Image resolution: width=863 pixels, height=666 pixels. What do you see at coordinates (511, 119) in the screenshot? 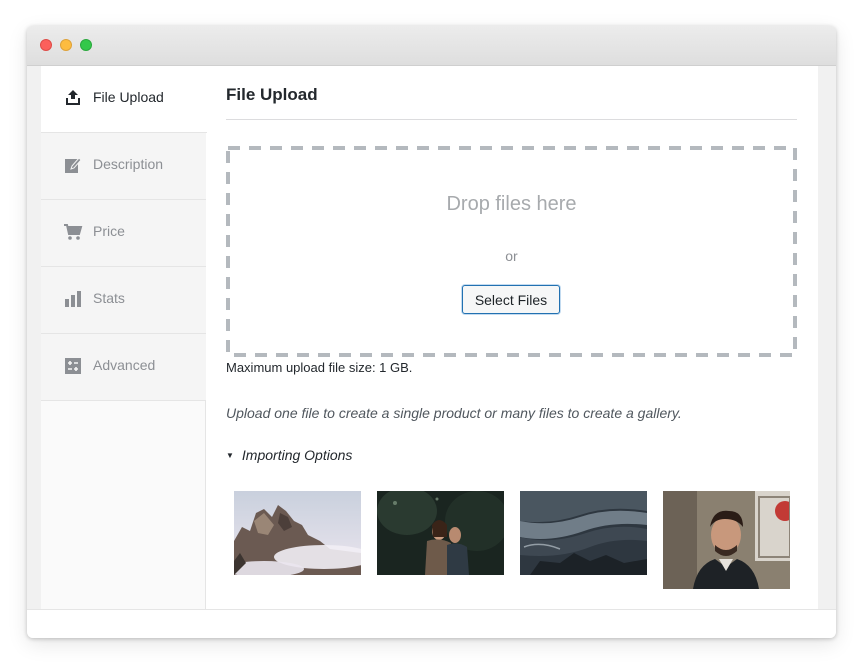
I see `title-divider` at bounding box center [511, 119].